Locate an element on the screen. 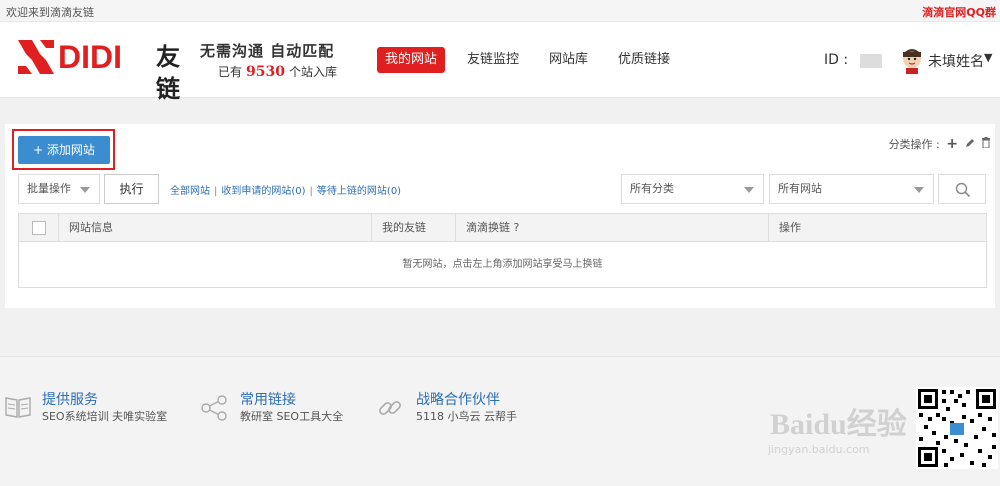 The height and width of the screenshot is (486, 1000). watermark-url: jingyan.baidu.com is located at coordinates (819, 449).